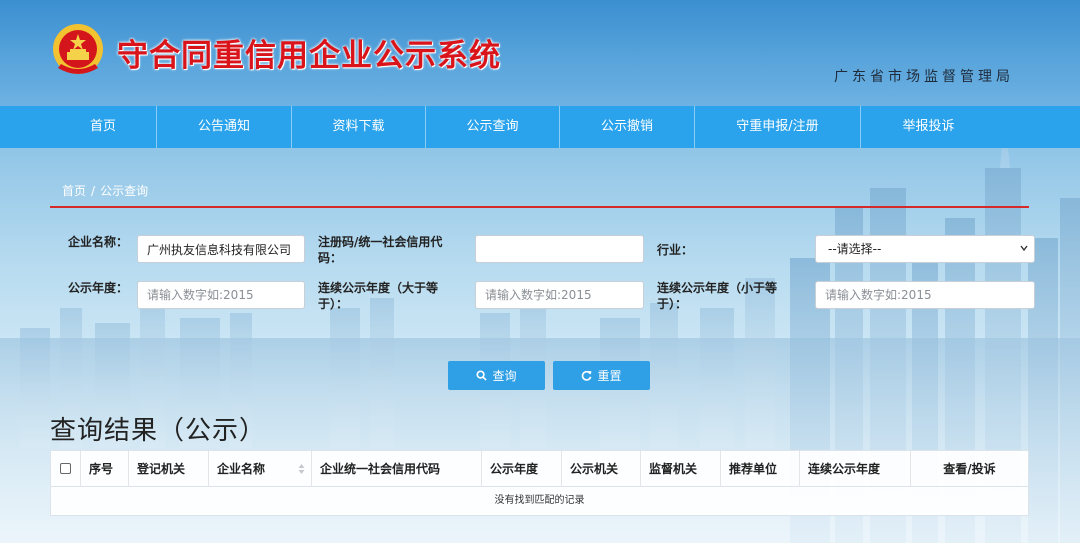 Image resolution: width=1080 pixels, height=543 pixels. Describe the element at coordinates (559, 249) in the screenshot. I see `credit-code-input` at that location.